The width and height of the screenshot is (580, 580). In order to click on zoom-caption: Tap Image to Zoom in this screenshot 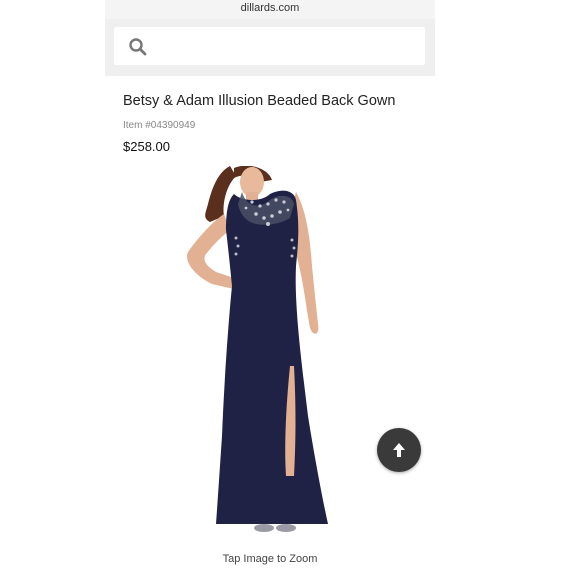, I will do `click(270, 559)`.